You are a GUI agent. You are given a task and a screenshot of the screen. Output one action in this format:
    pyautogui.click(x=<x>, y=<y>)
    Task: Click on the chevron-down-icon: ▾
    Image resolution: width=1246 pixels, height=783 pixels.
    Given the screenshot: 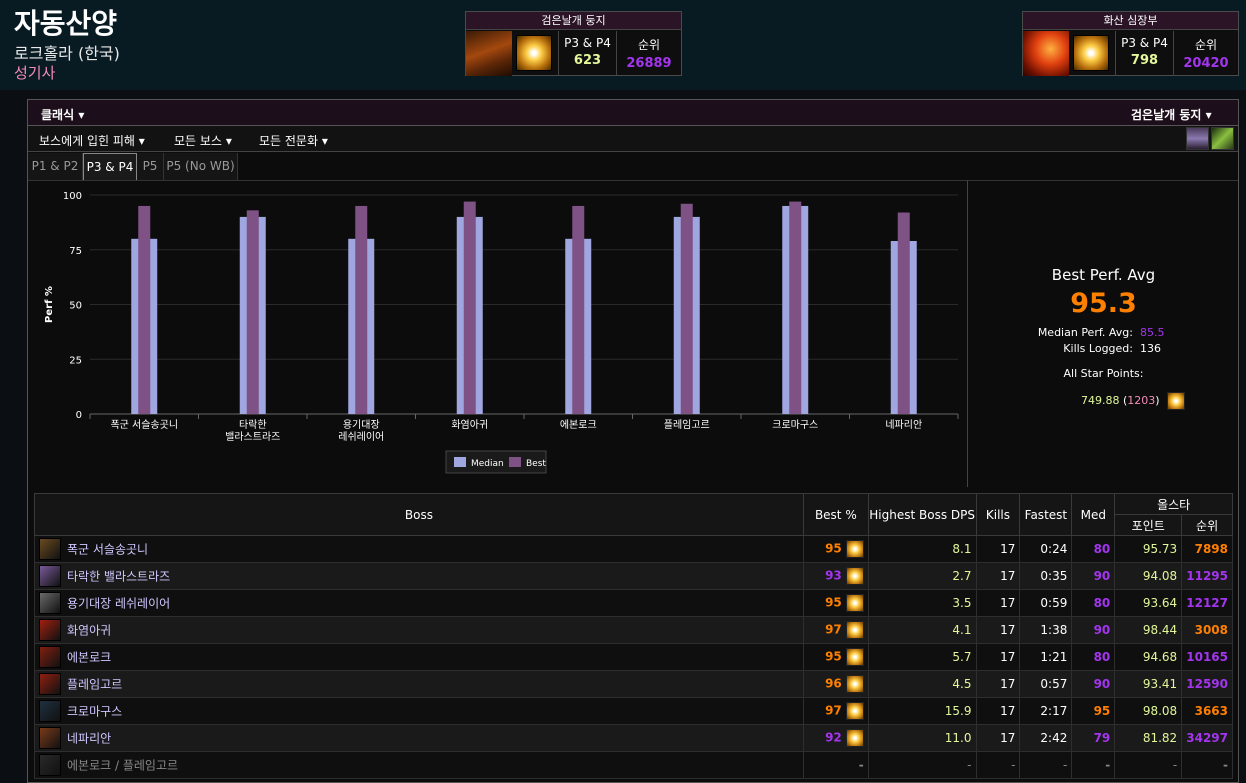 What is the action you would take?
    pyautogui.click(x=228, y=141)
    